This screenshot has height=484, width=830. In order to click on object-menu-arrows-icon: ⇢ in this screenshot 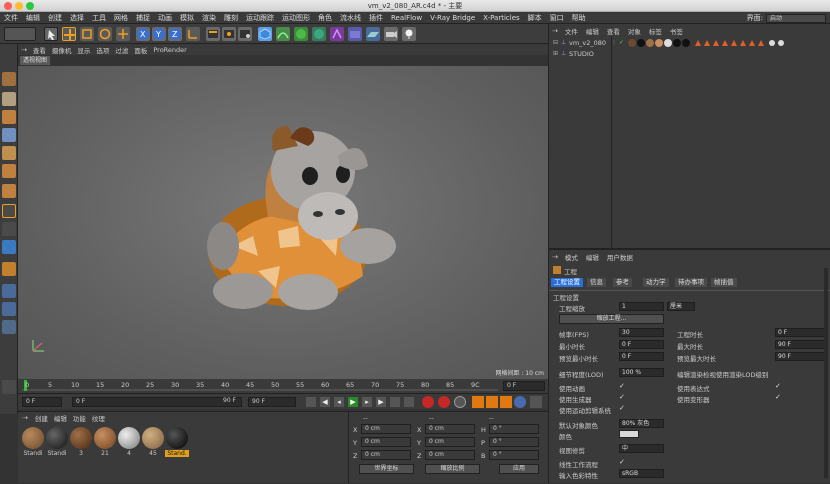, I will do `click(555, 31)`.